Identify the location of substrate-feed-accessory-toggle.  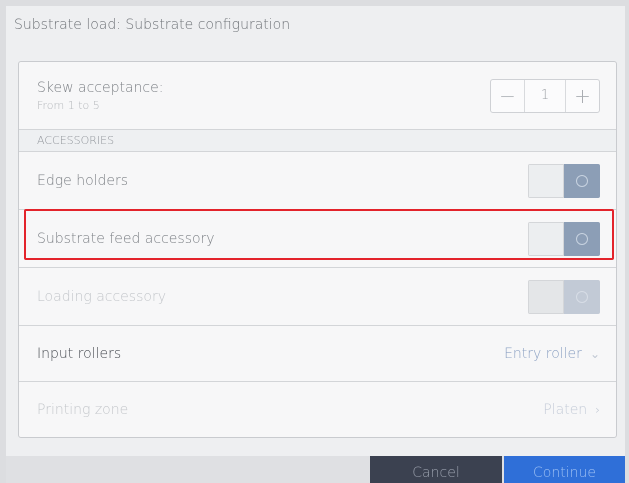
(564, 238).